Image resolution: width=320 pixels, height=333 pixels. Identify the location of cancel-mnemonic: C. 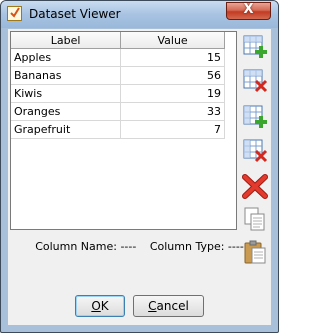
(152, 306).